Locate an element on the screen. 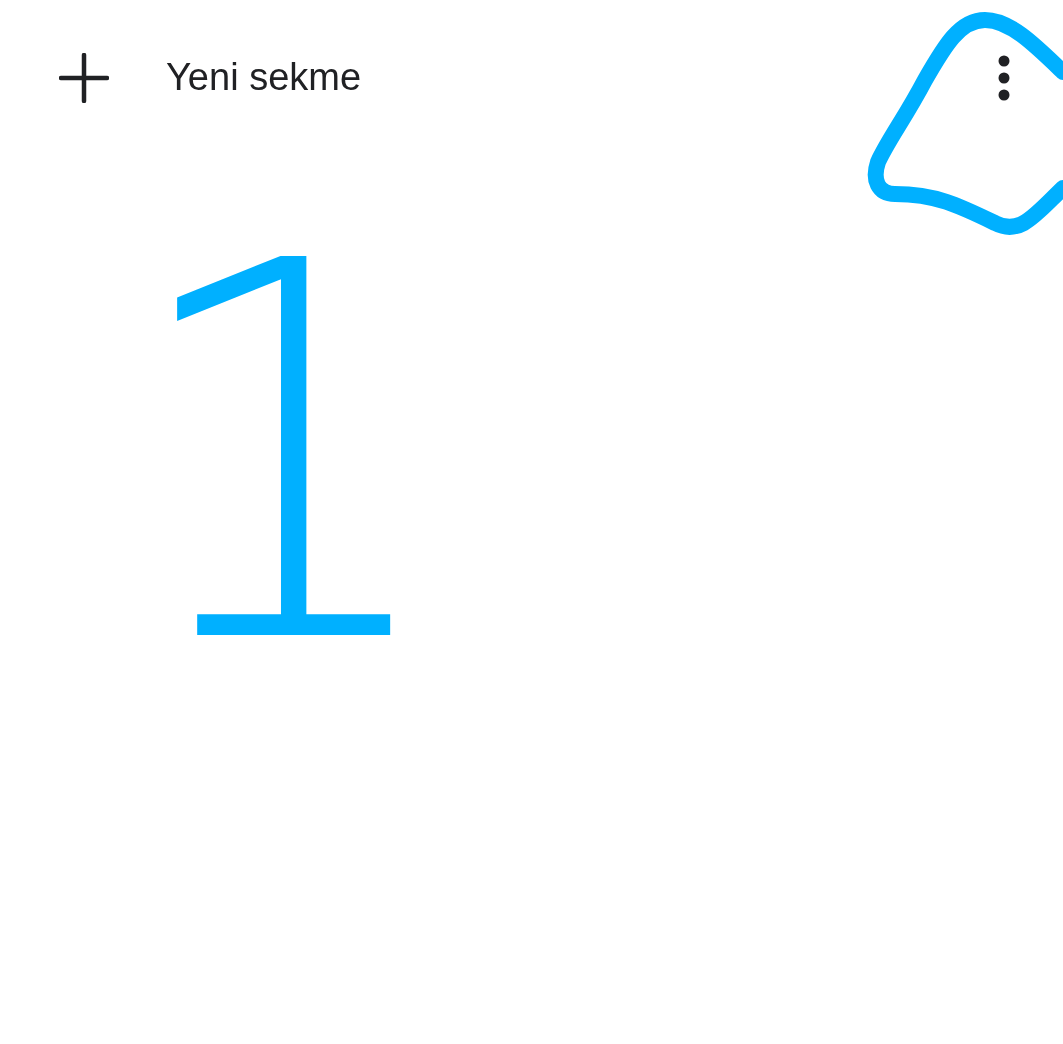 The image size is (1063, 1044). plus-icon is located at coordinates (84, 77).